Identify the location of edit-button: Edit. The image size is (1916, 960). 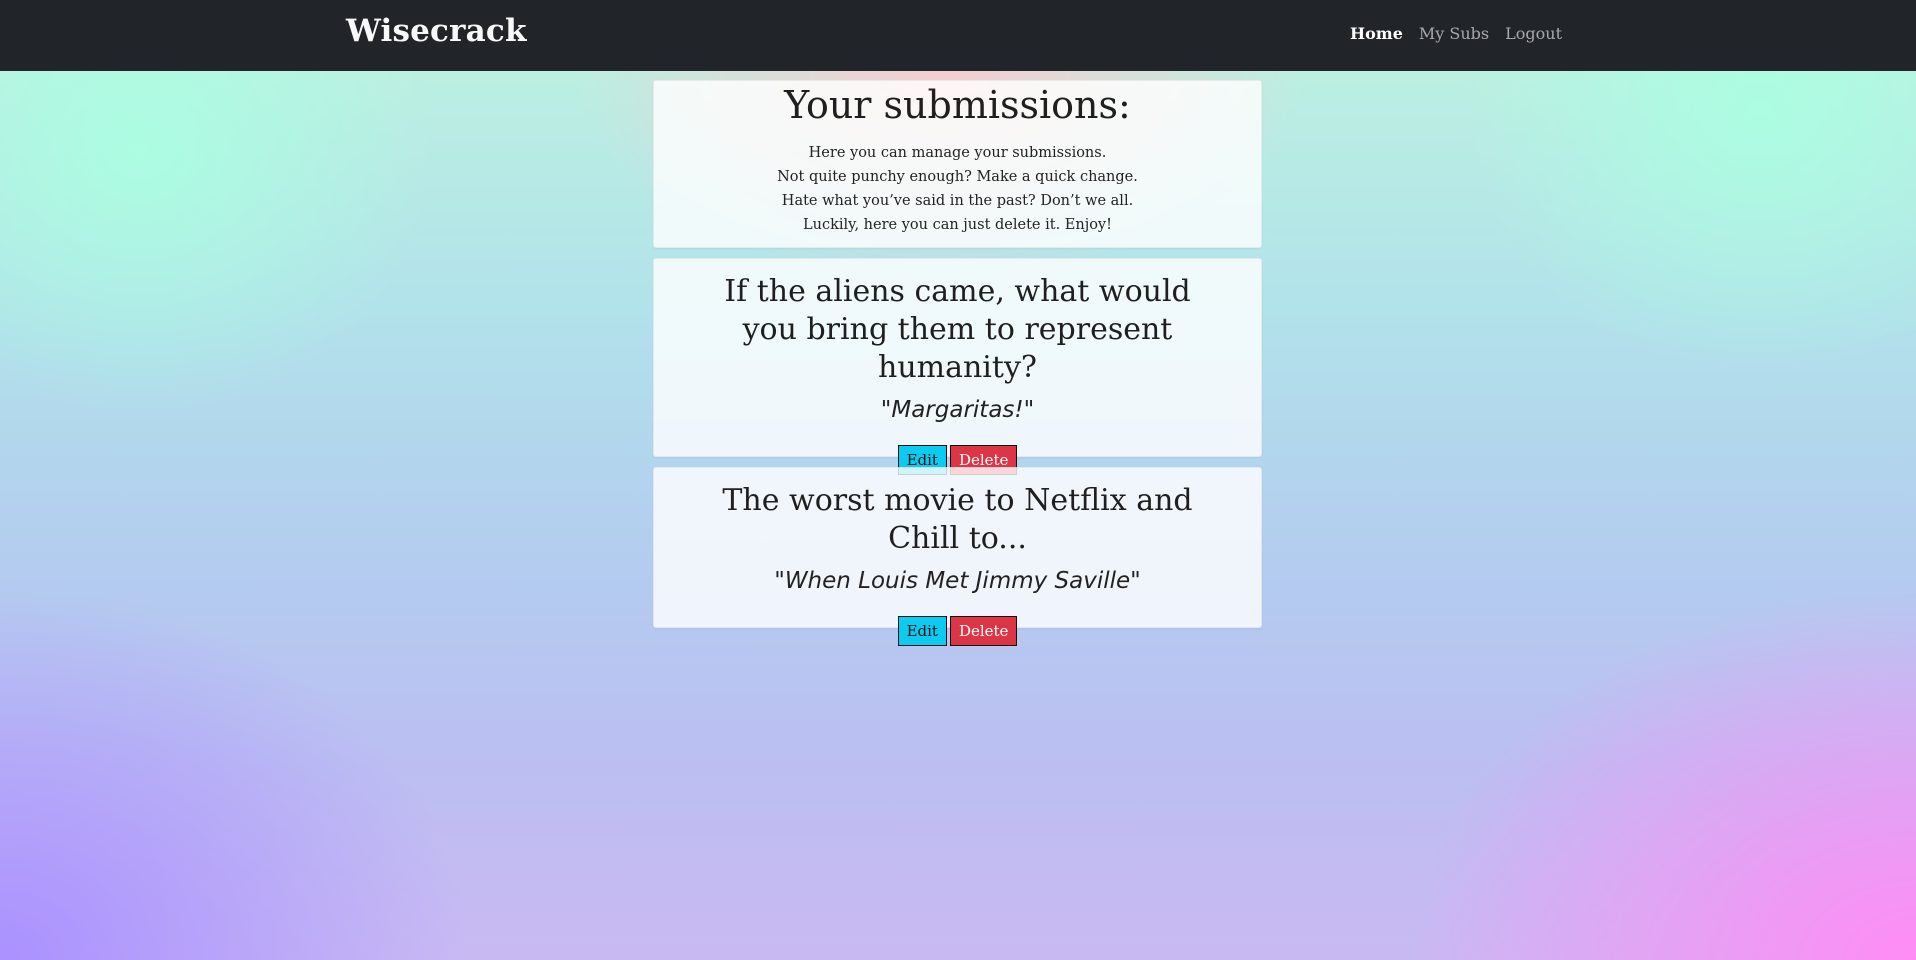
(922, 631).